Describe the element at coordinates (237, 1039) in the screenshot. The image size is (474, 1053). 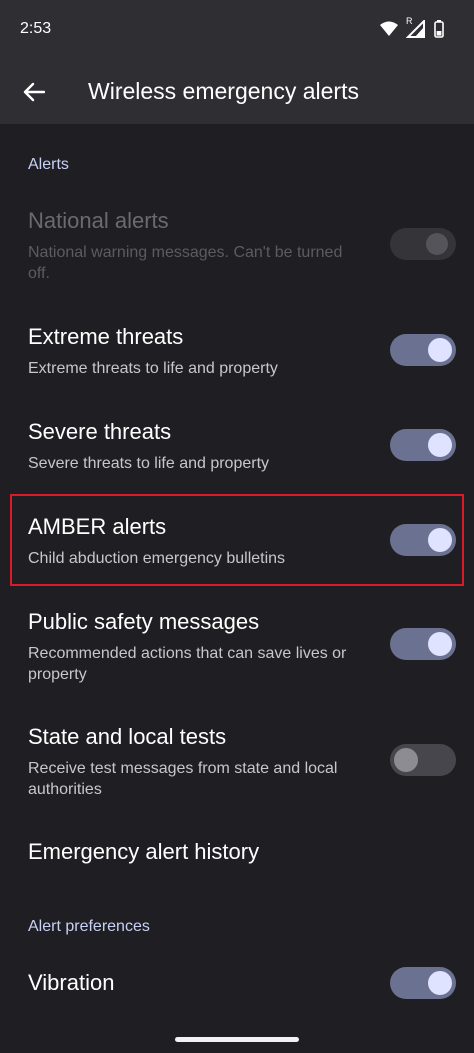
I see `gesture-nav-handle` at that location.